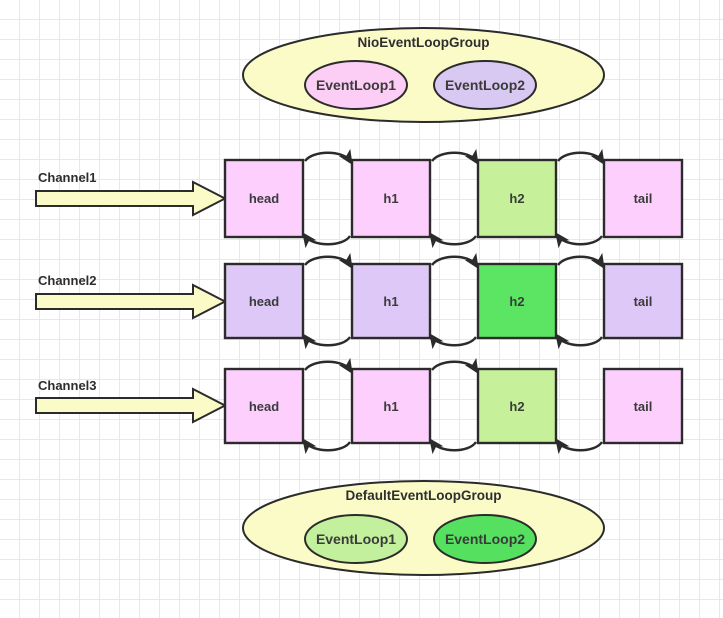 The width and height of the screenshot is (723, 618). What do you see at coordinates (356, 85) in the screenshot?
I see `top-event-loop-1-ellipse` at bounding box center [356, 85].